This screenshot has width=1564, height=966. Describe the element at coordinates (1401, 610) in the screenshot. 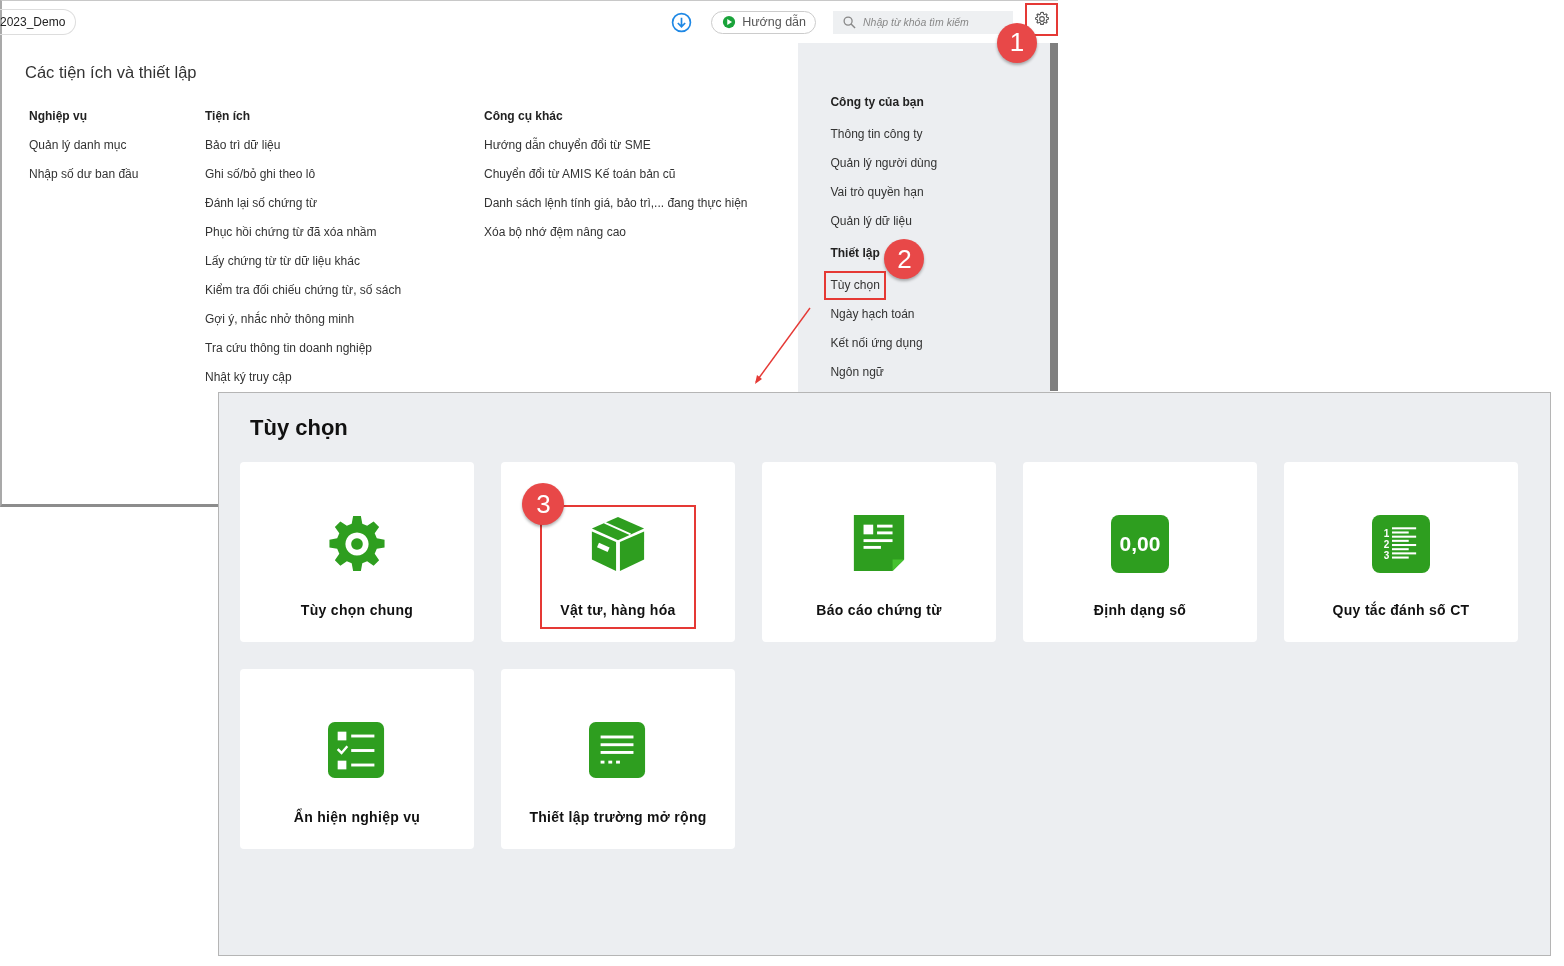

I see `card-label: Quy tắc đánh số CT` at that location.